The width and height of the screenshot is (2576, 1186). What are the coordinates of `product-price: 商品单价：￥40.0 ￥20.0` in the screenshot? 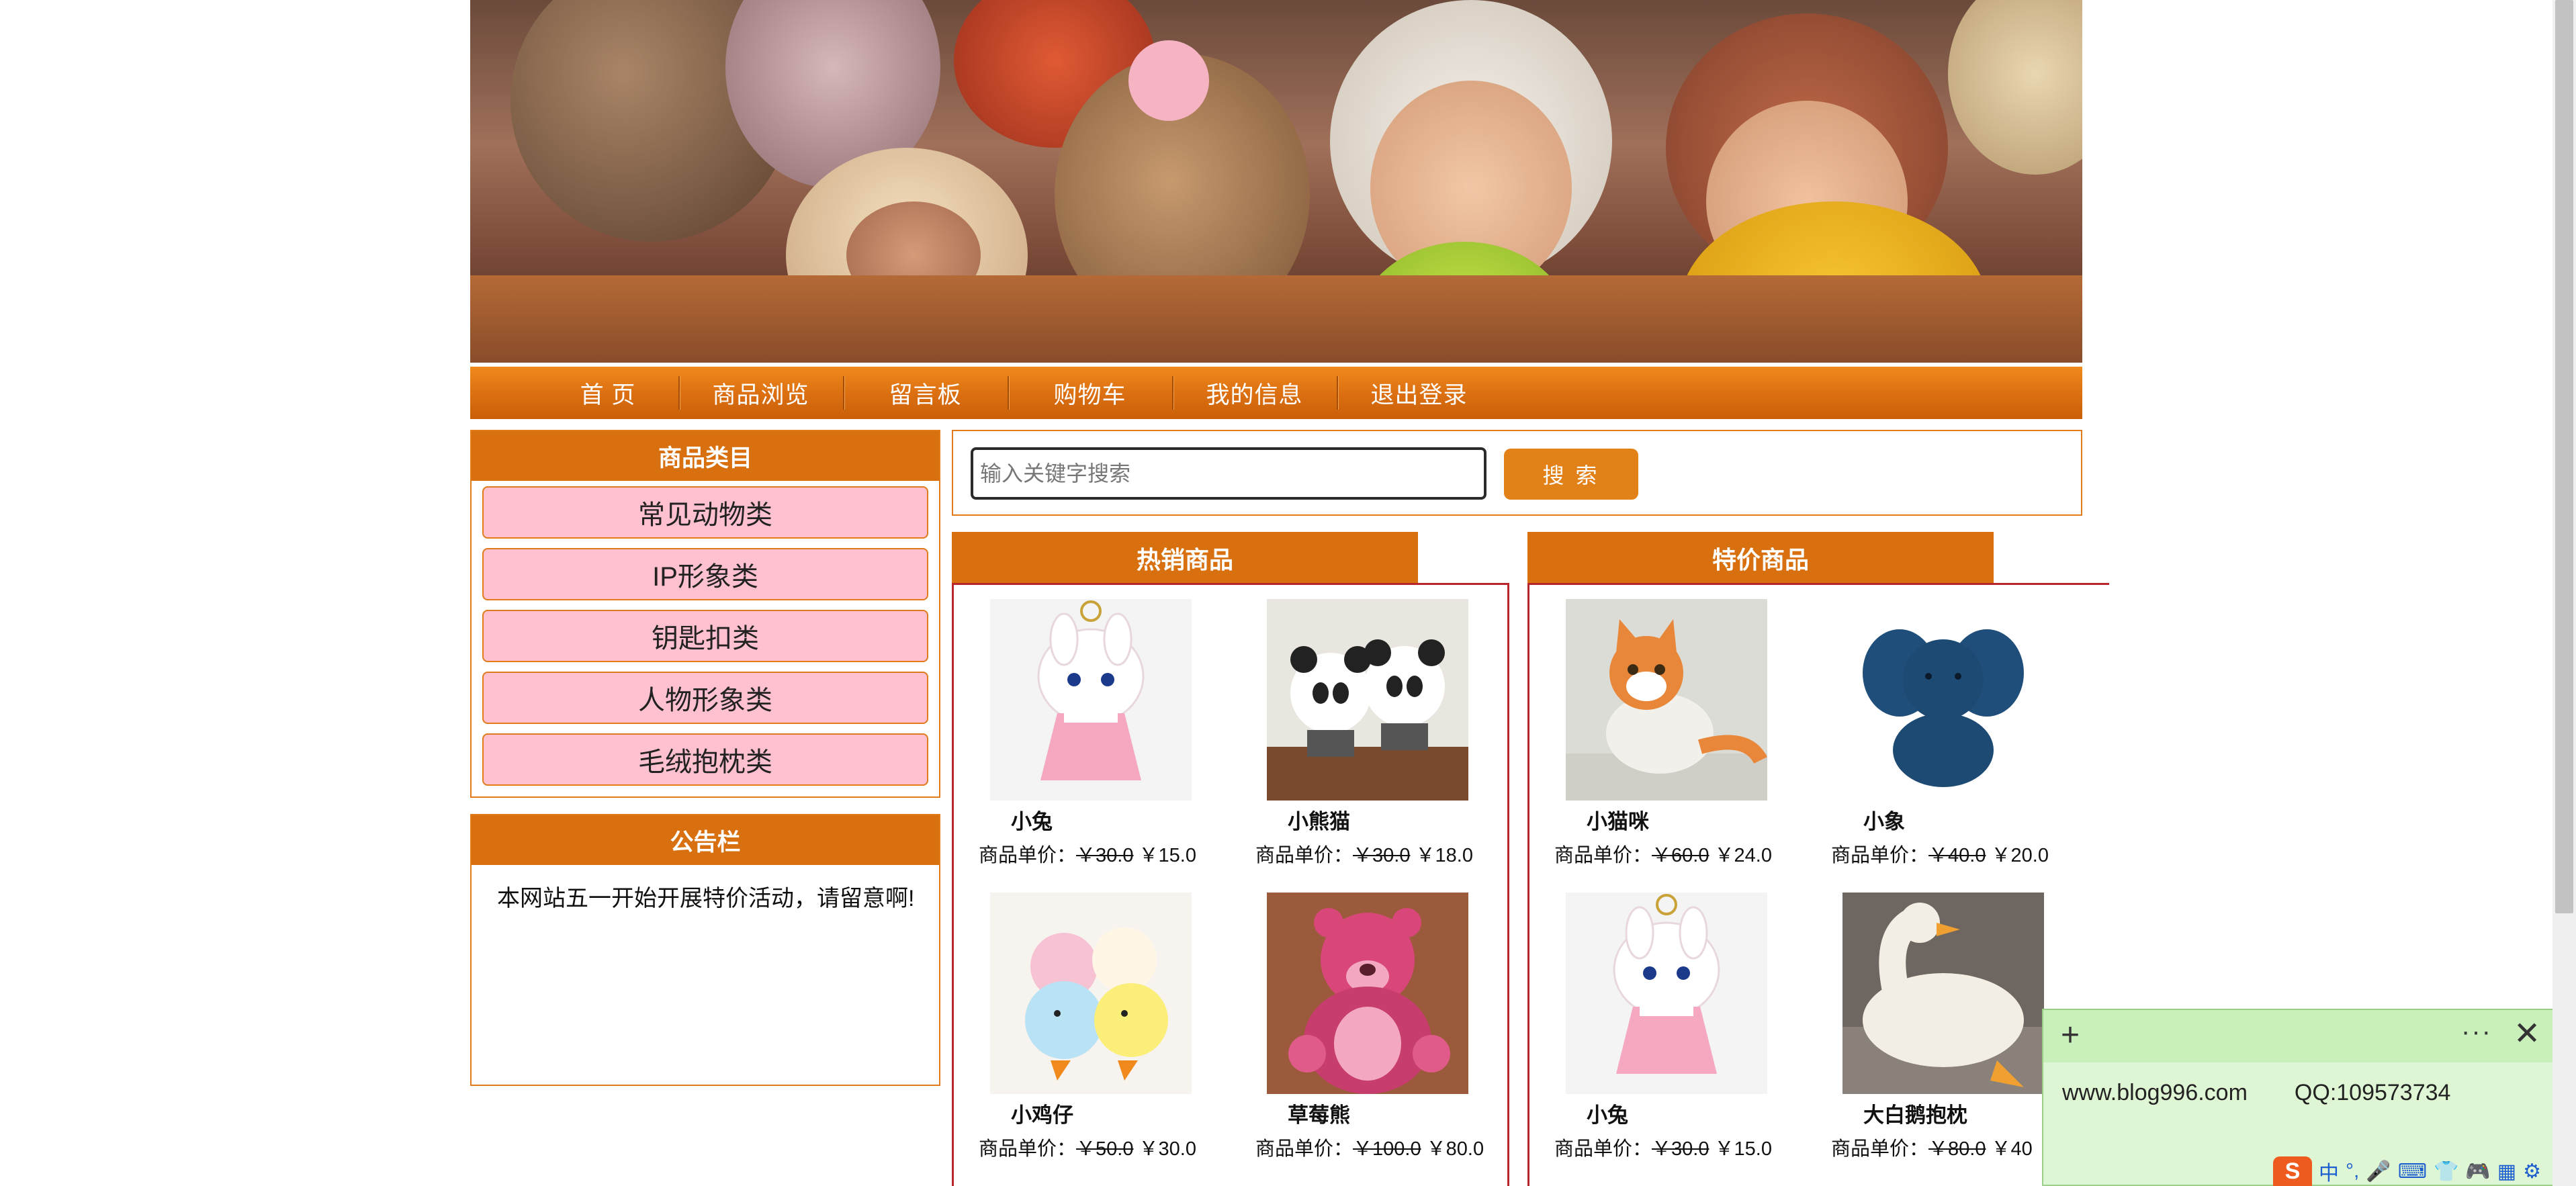 It's located at (1940, 856).